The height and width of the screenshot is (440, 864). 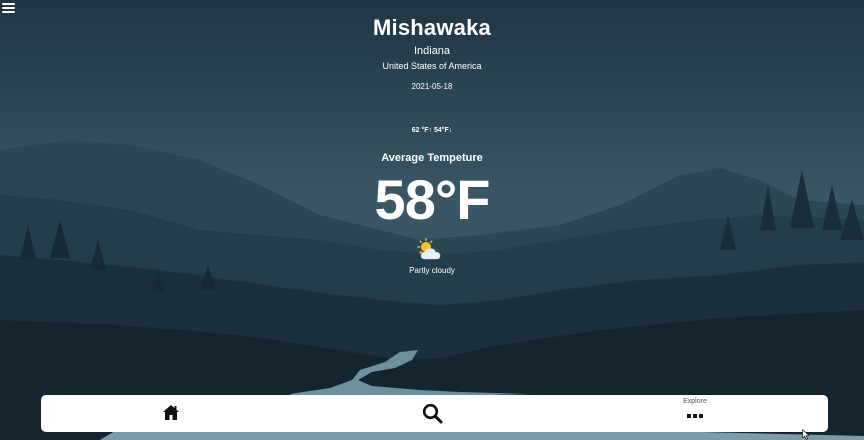 I want to click on condition-text: Partly cloudy, so click(x=432, y=270).